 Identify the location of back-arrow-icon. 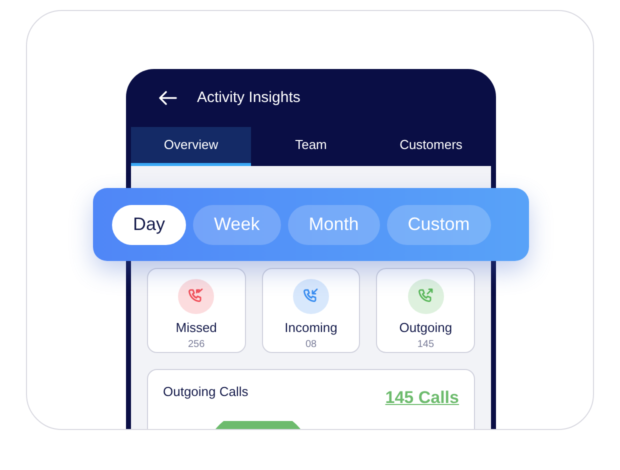
(168, 98).